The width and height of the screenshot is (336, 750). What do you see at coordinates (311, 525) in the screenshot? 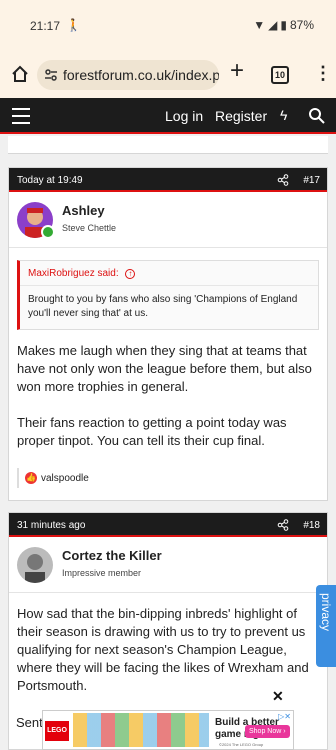
I see `post-number: #18` at bounding box center [311, 525].